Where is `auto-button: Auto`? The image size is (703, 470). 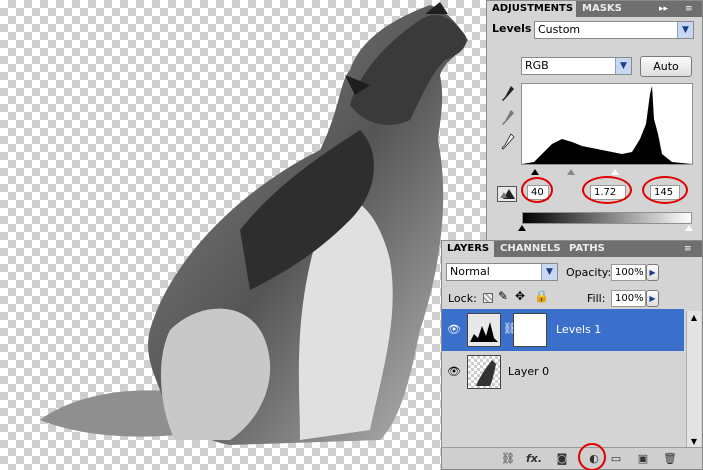
auto-button: Auto is located at coordinates (666, 66).